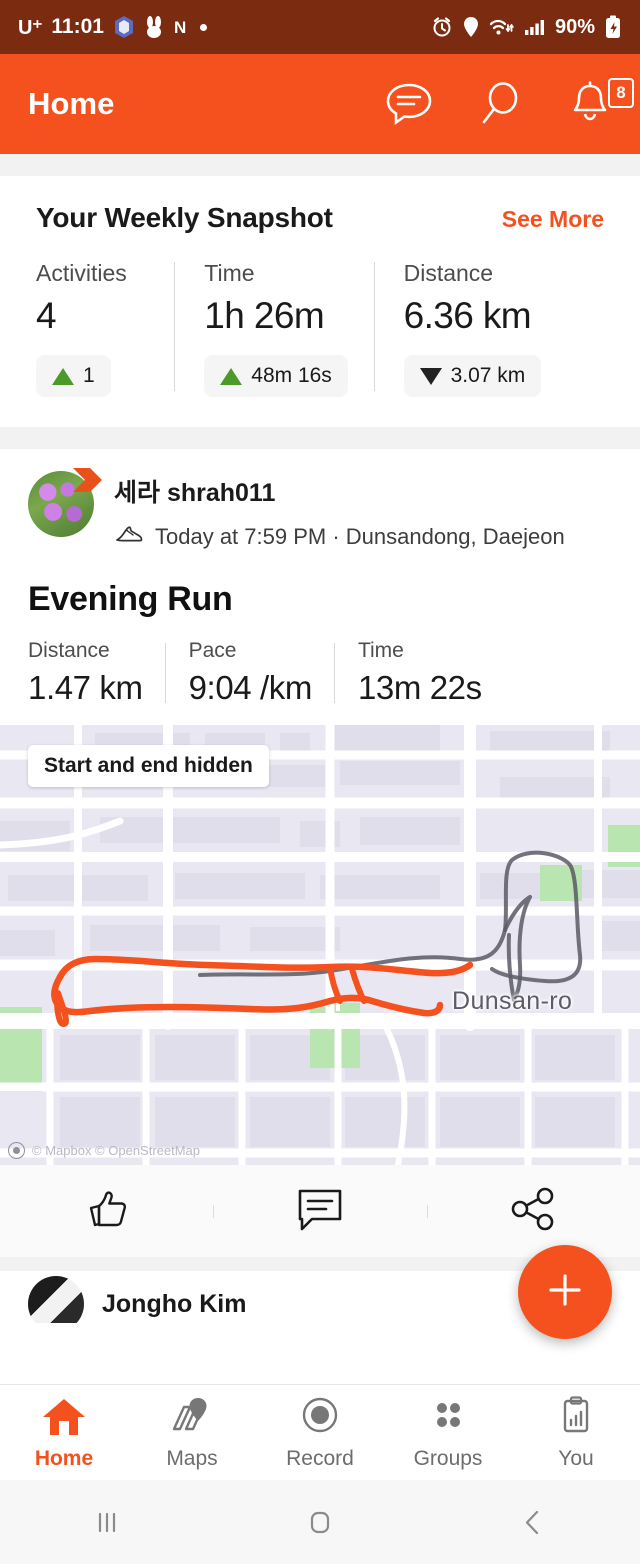 Image resolution: width=640 pixels, height=1564 pixels. Describe the element at coordinates (471, 27) in the screenshot. I see `location-icon` at that location.